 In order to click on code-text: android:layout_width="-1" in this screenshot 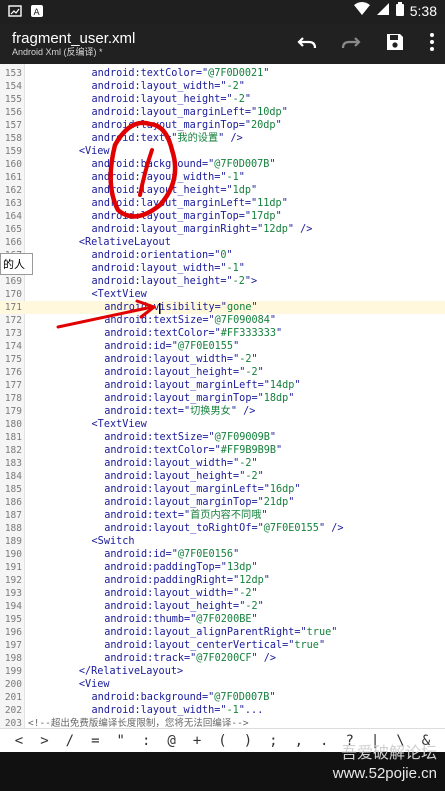, I will do `click(168, 268)`.